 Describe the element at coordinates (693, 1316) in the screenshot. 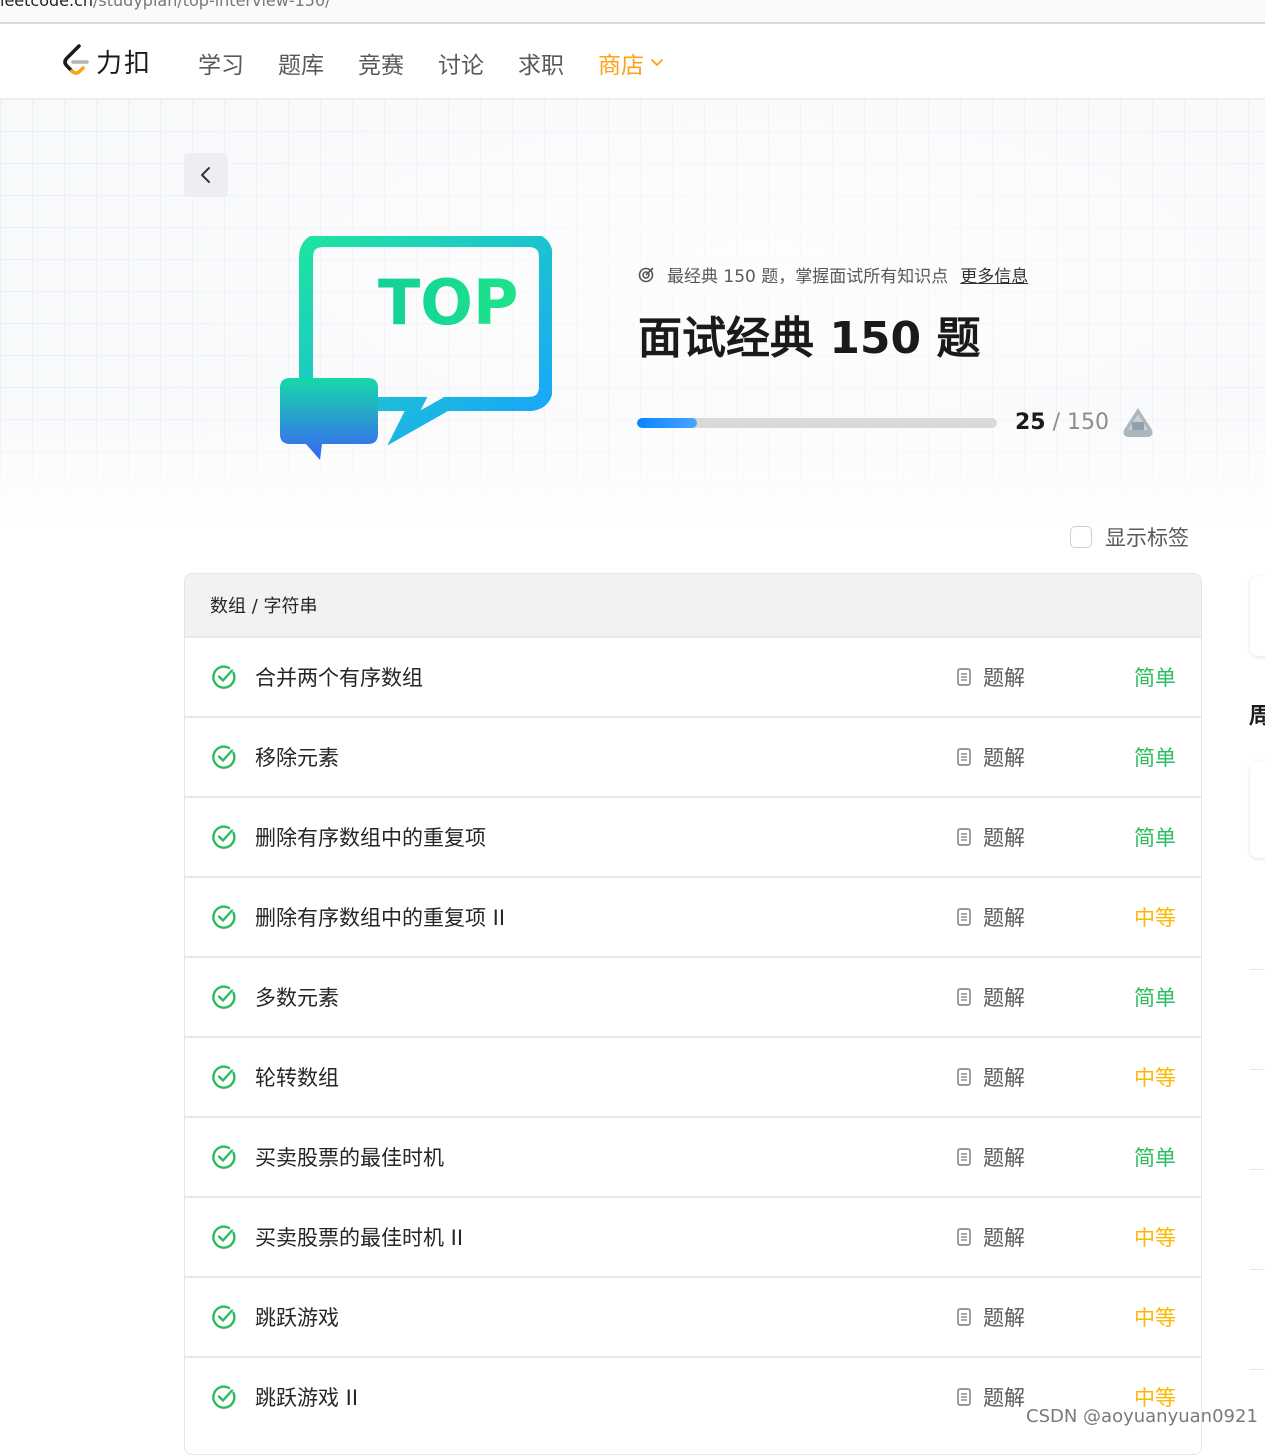

I see `problem-row: 跳跃游戏 题解 中等` at that location.